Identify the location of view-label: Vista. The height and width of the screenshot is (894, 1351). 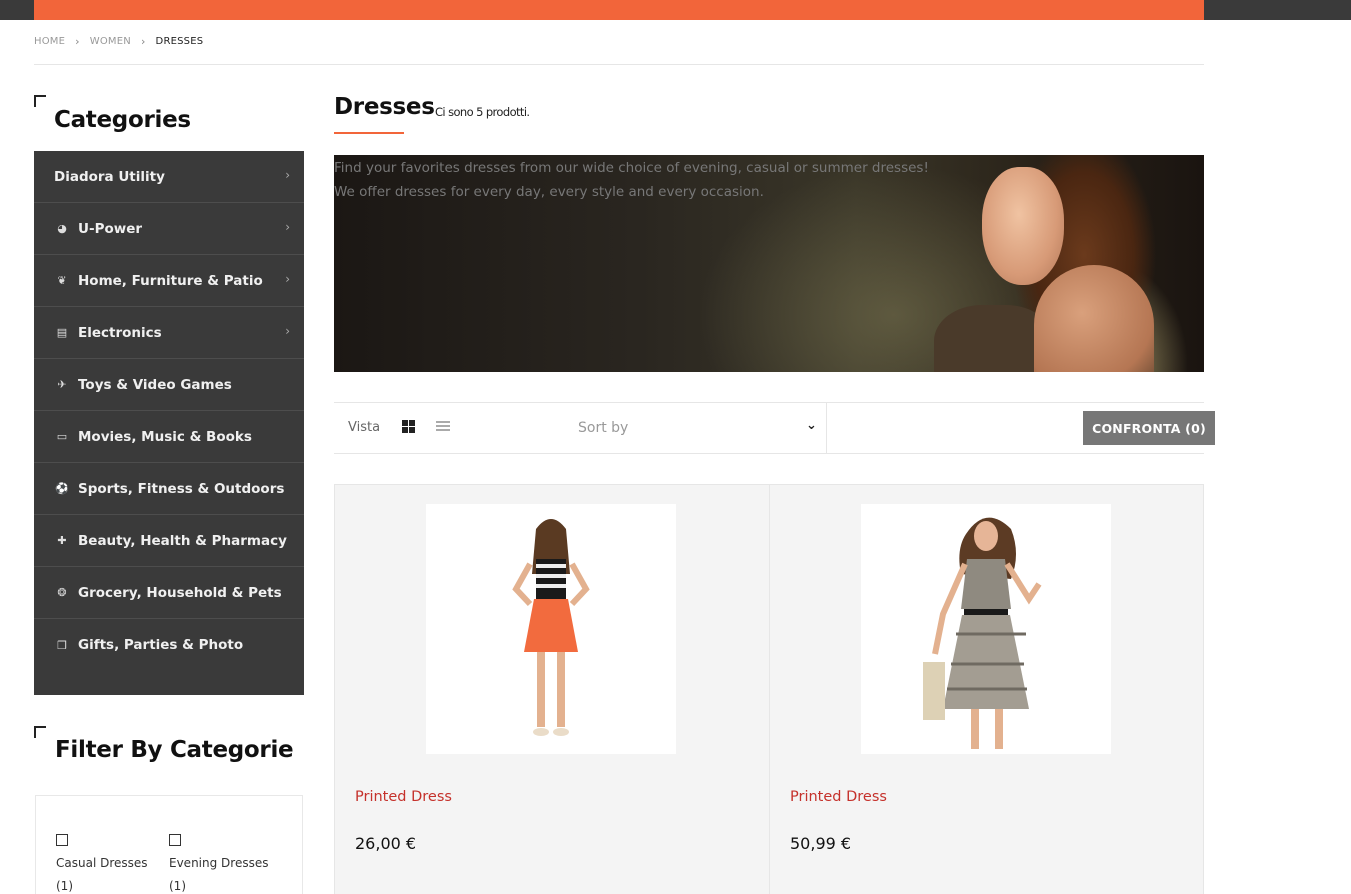
(364, 427).